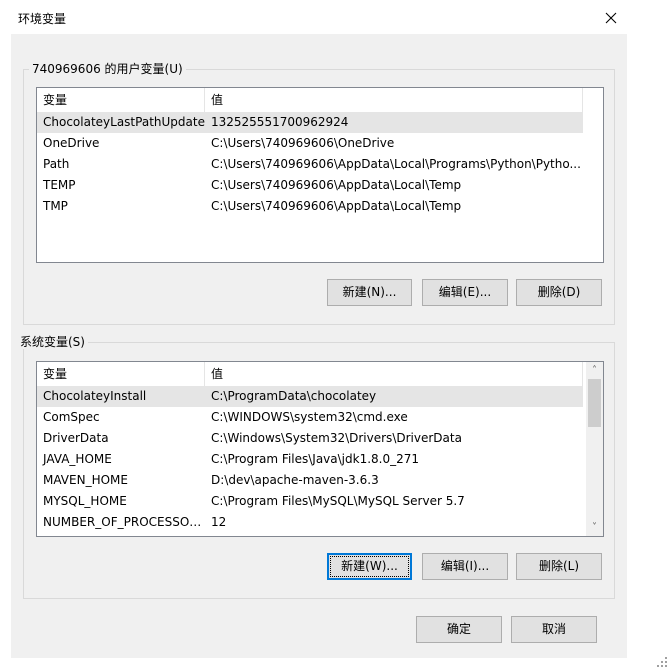  Describe the element at coordinates (85, 480) in the screenshot. I see `variable-name: MAVEN_HOME` at that location.